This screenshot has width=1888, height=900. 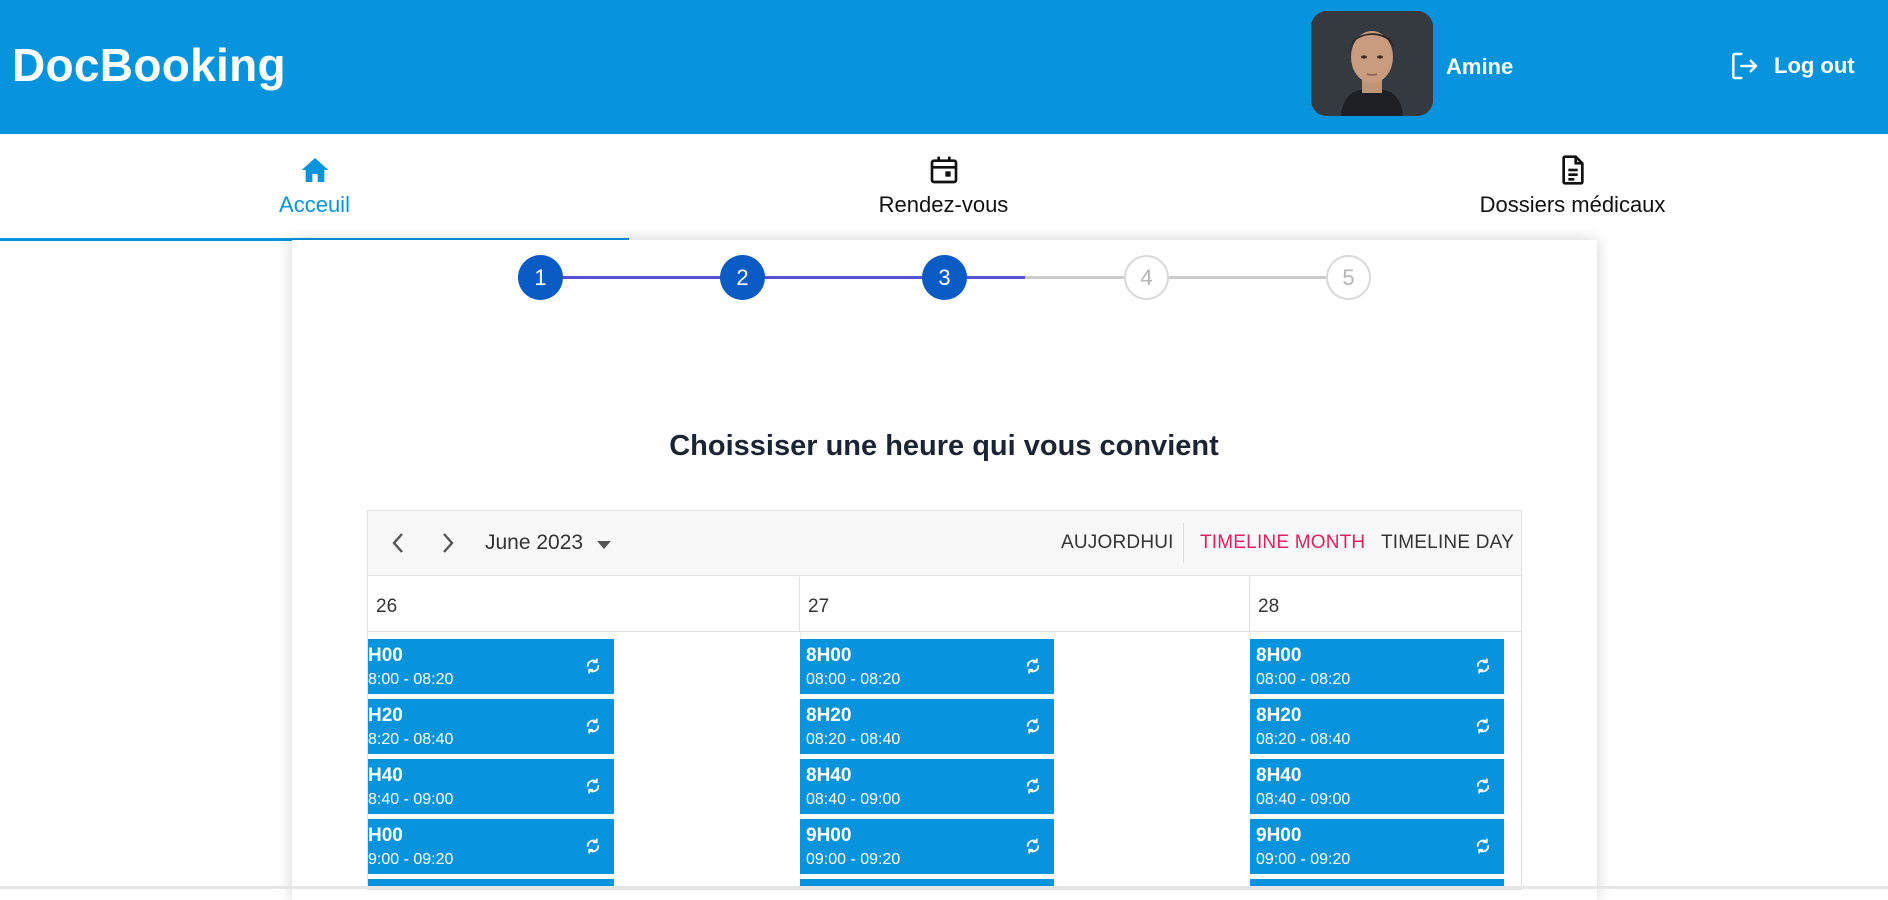 I want to click on step-1: 1, so click(x=540, y=277).